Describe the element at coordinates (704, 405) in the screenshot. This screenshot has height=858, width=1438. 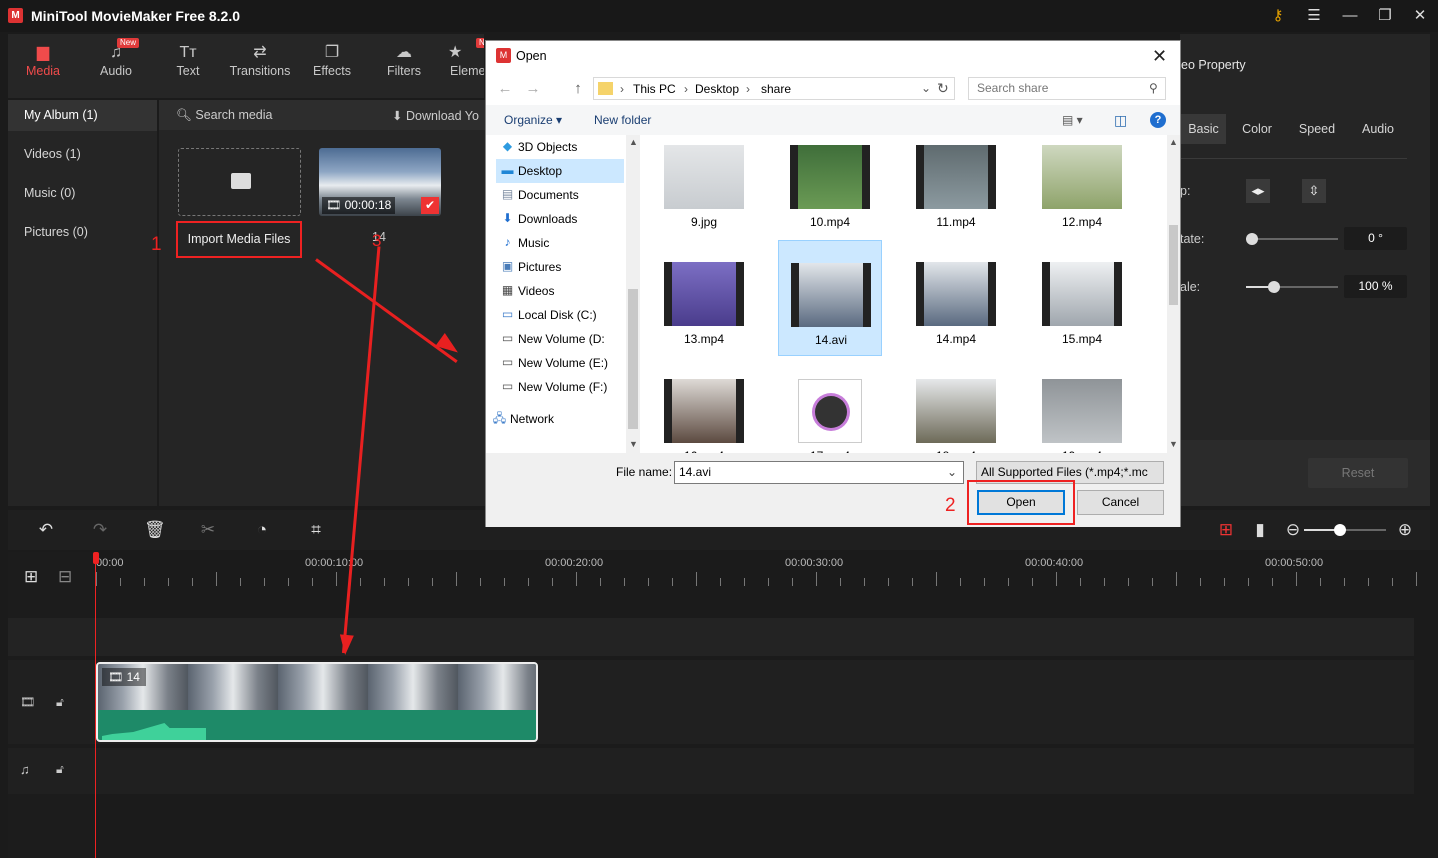
I see `file-item: 16.mp4` at that location.